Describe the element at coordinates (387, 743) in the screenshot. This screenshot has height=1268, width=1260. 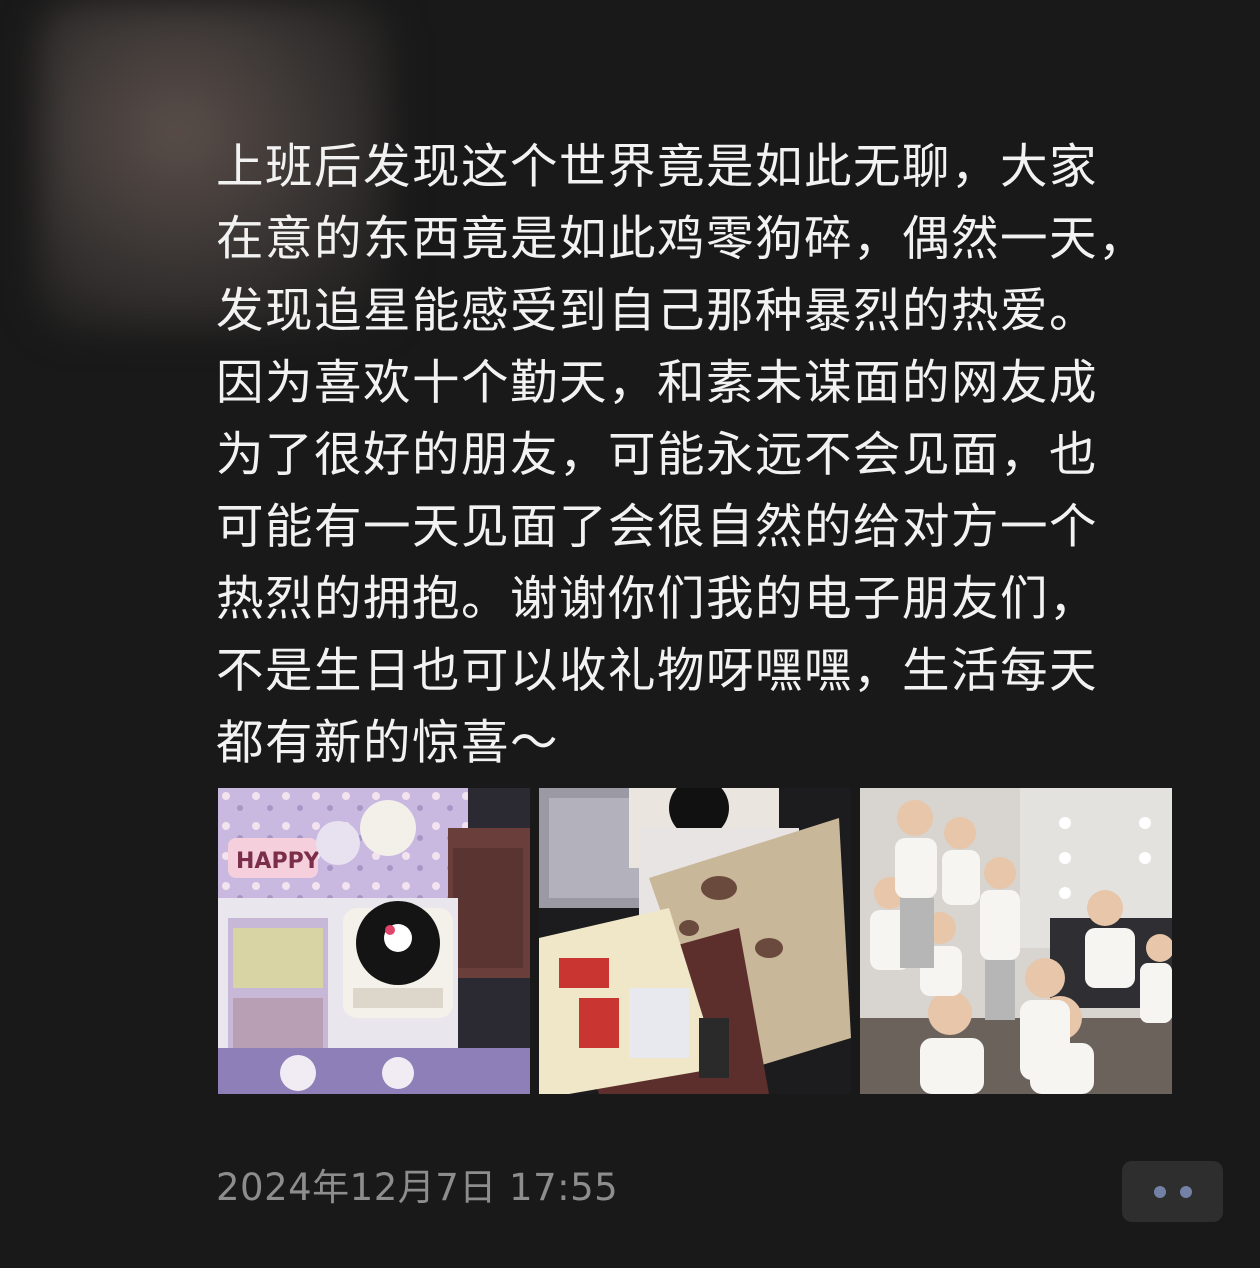
I see `post-text-line: 都有新的惊喜～` at that location.